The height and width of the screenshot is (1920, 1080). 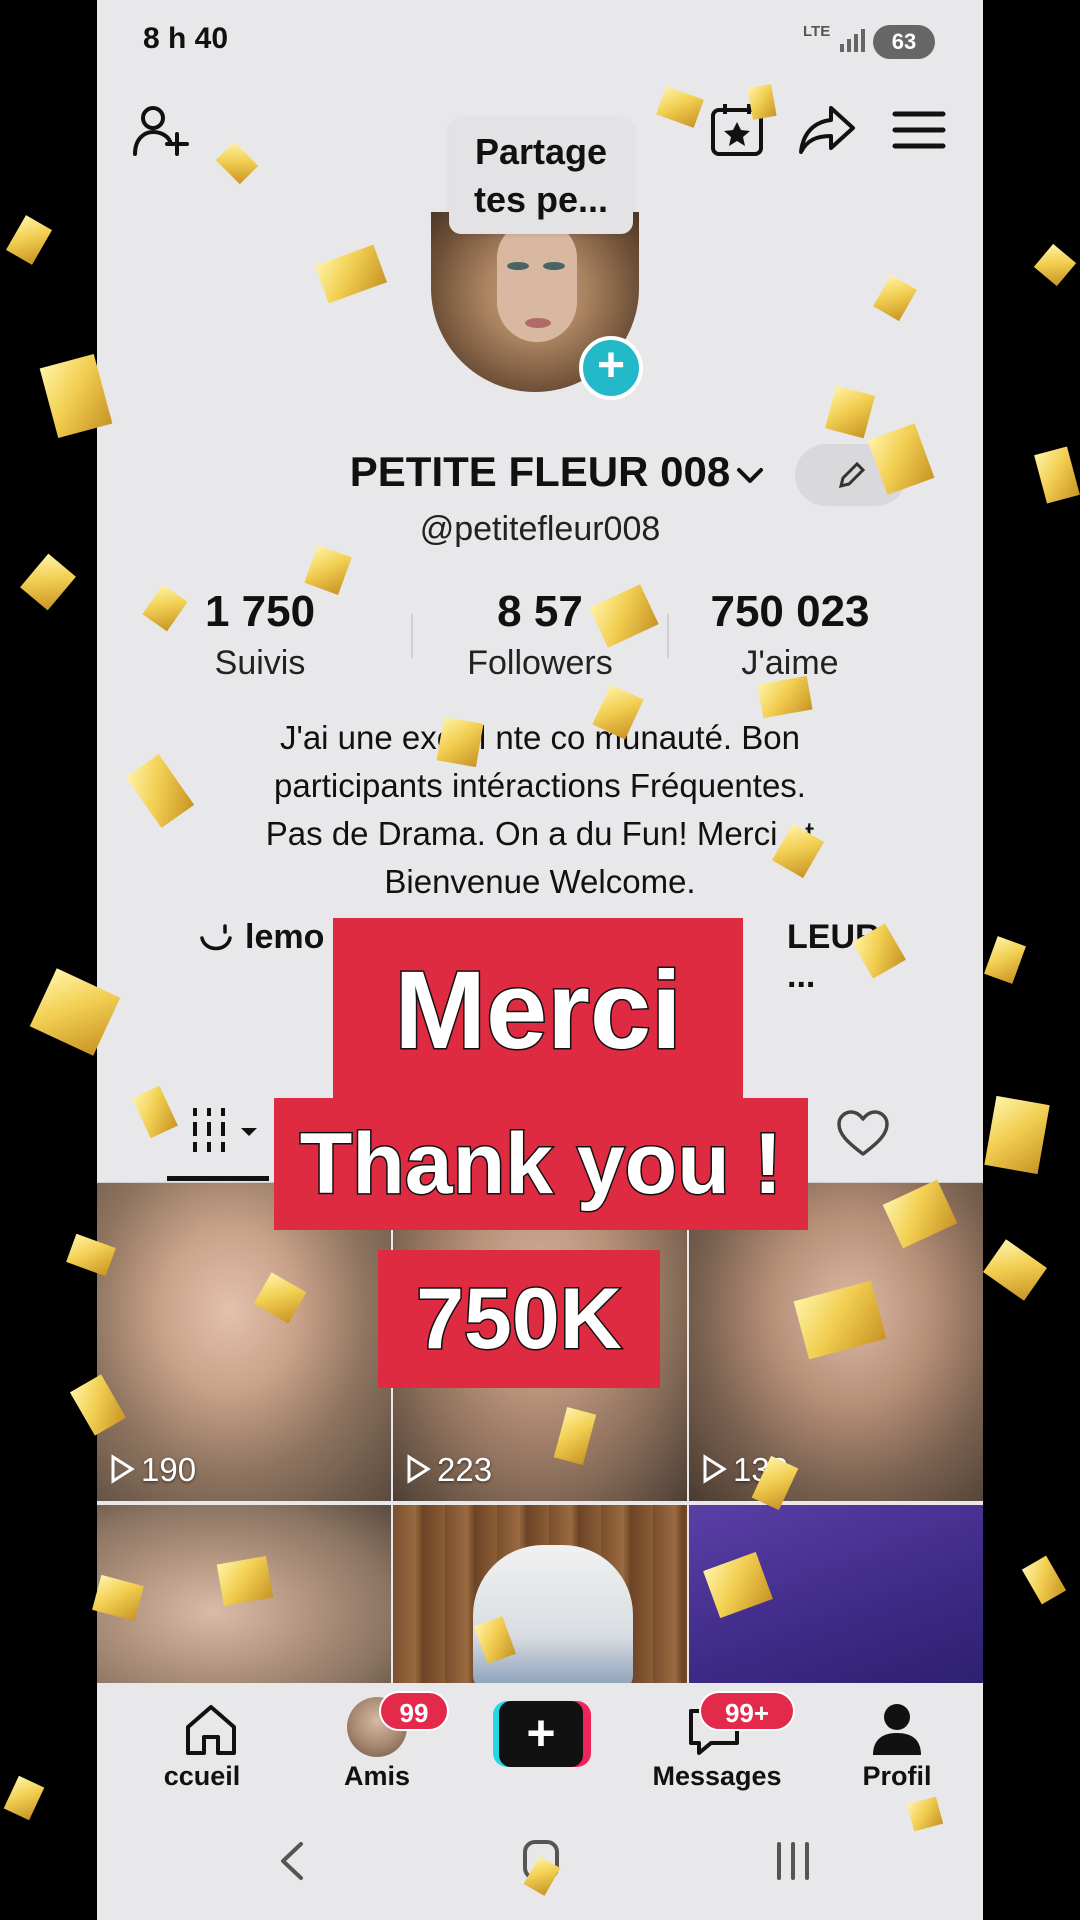 I want to click on pencil-icon, so click(x=852, y=475).